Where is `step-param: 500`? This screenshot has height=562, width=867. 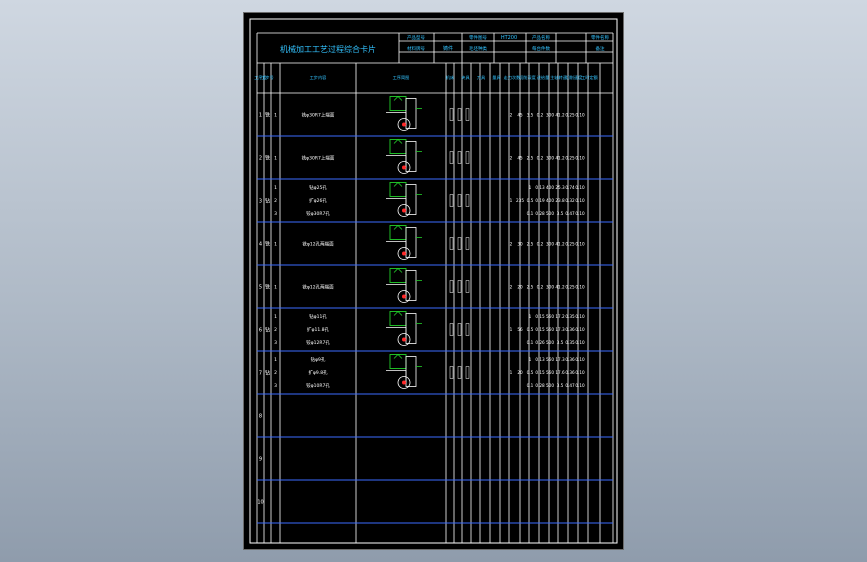 step-param: 500 is located at coordinates (550, 213).